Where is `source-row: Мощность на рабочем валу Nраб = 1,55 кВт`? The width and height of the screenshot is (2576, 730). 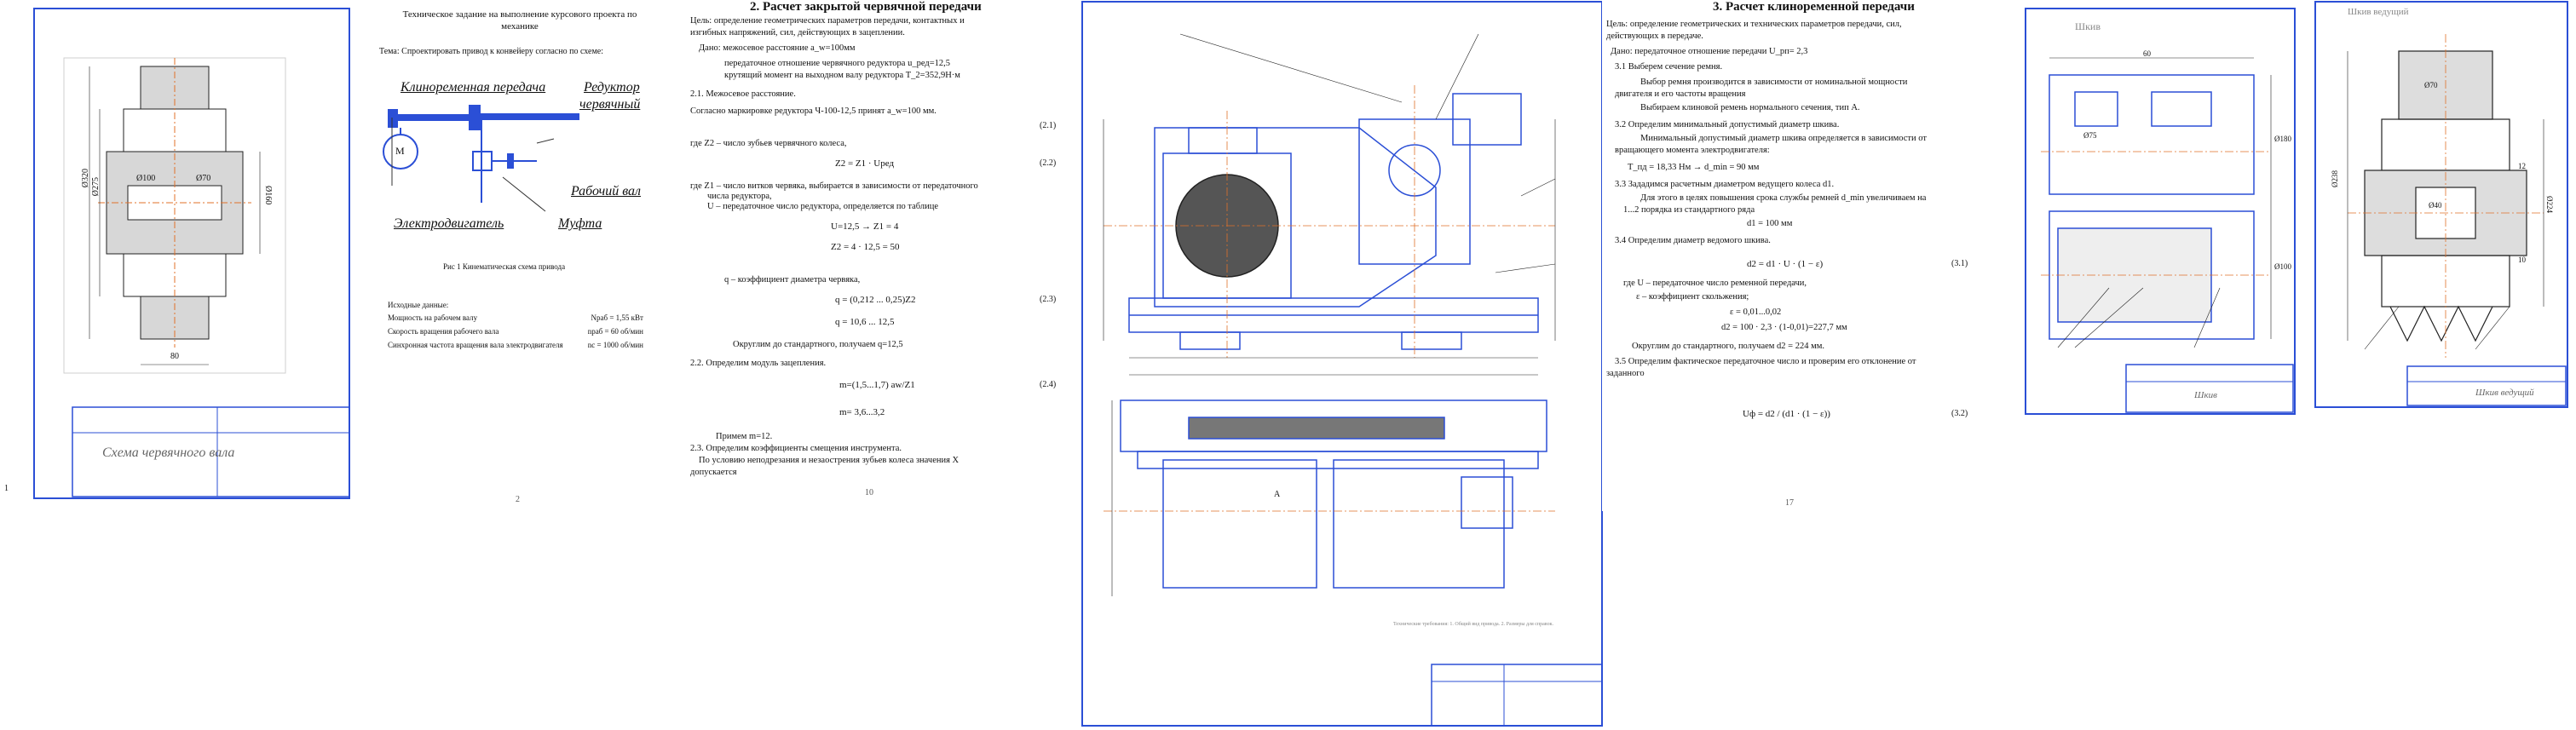 source-row: Мощность на рабочем валу Nраб = 1,55 кВт is located at coordinates (515, 320).